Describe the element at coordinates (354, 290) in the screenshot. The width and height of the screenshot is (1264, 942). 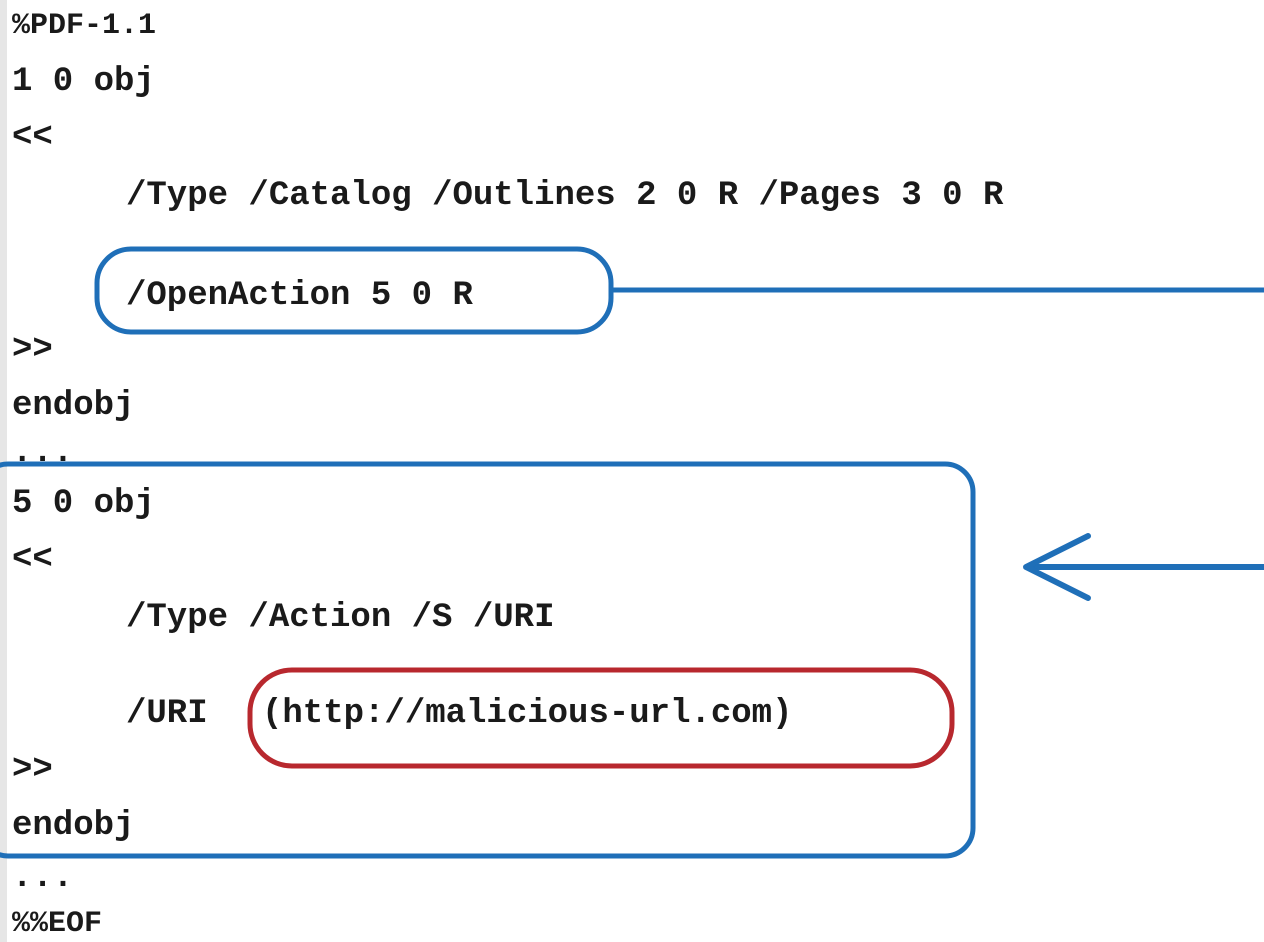
I see `open-action-highlight` at that location.